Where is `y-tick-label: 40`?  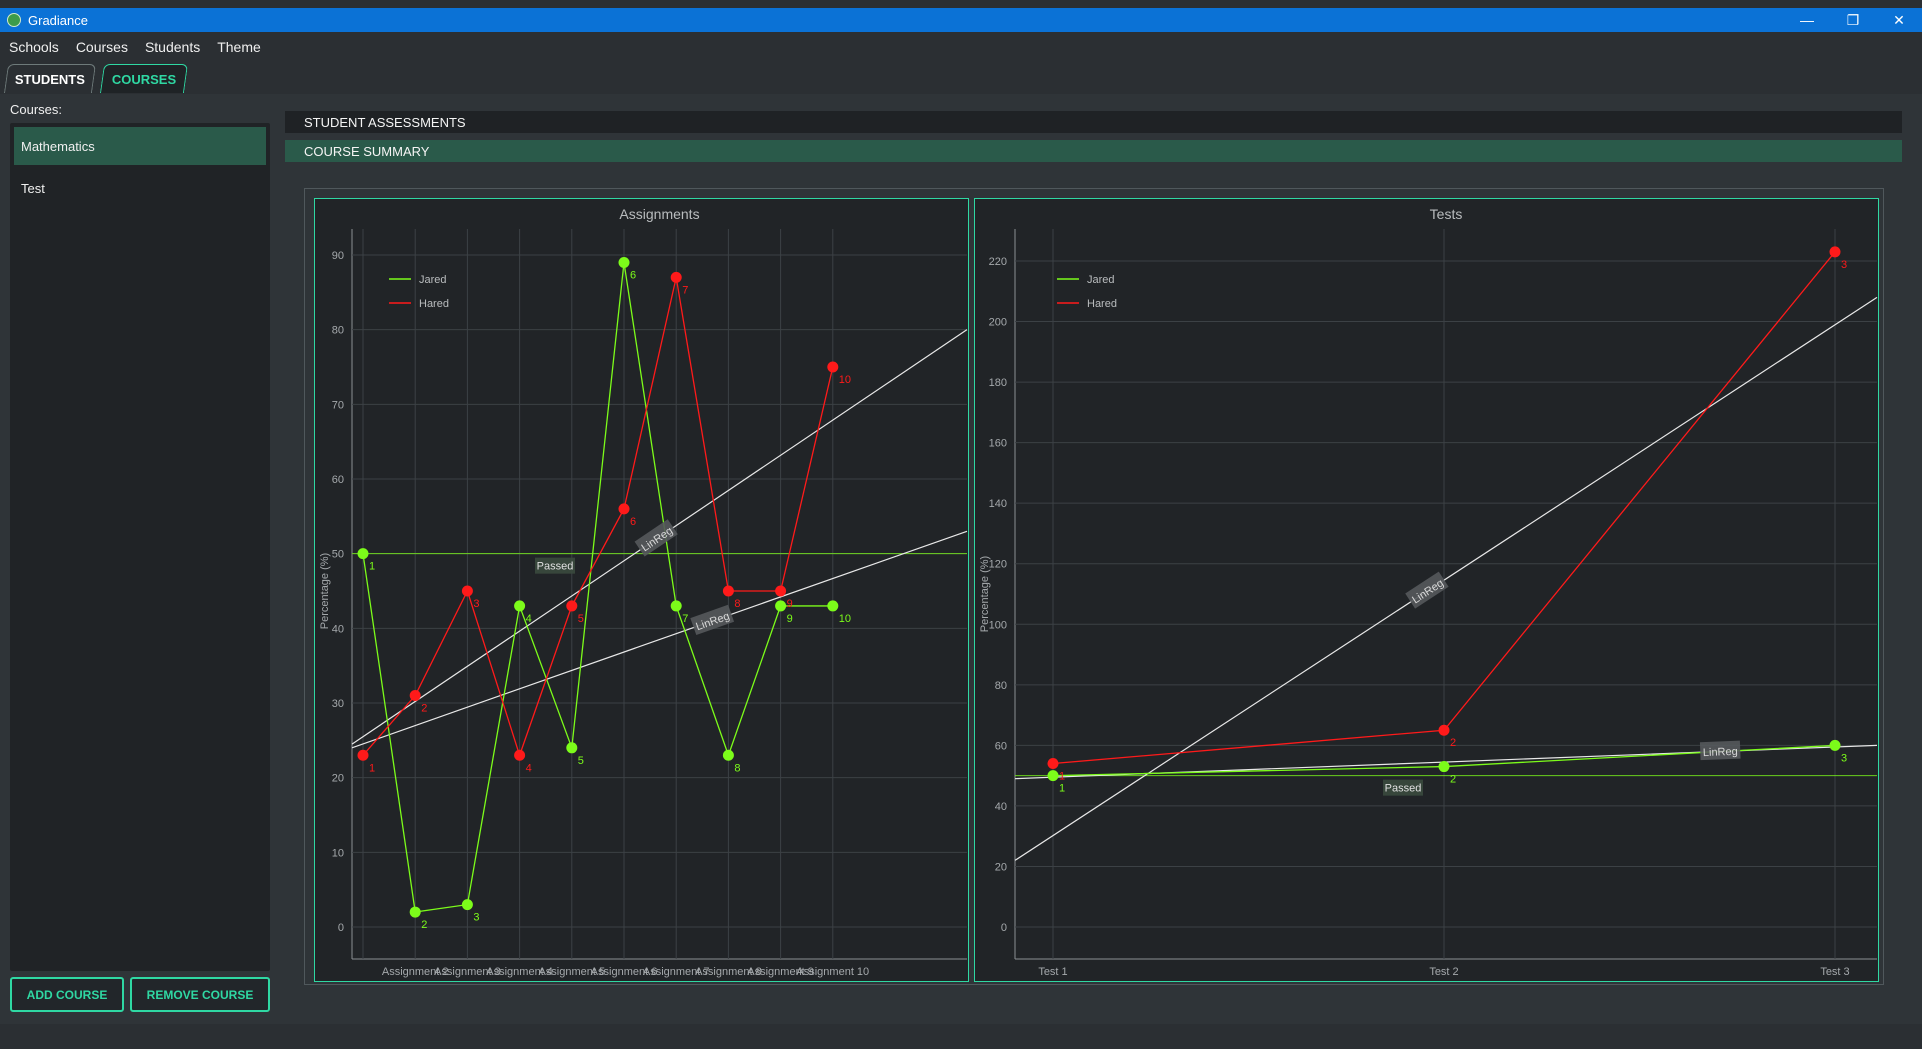
y-tick-label: 40 is located at coordinates (1001, 807).